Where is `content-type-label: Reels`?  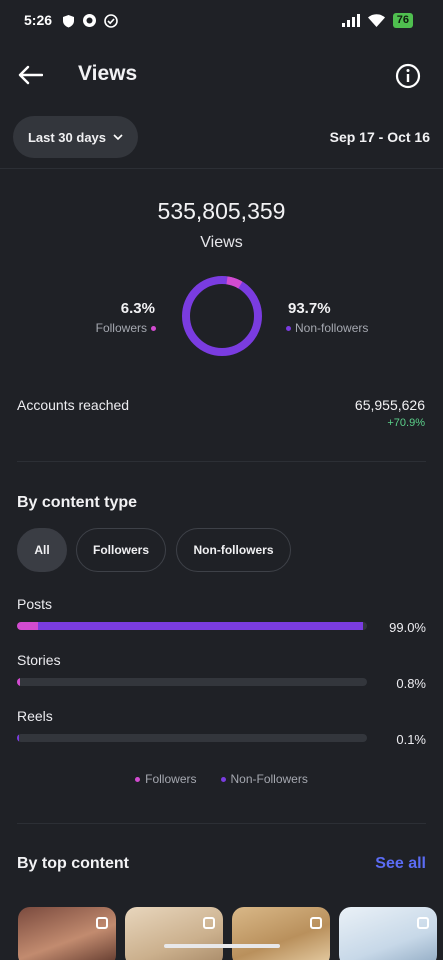 content-type-label: Reels is located at coordinates (35, 716).